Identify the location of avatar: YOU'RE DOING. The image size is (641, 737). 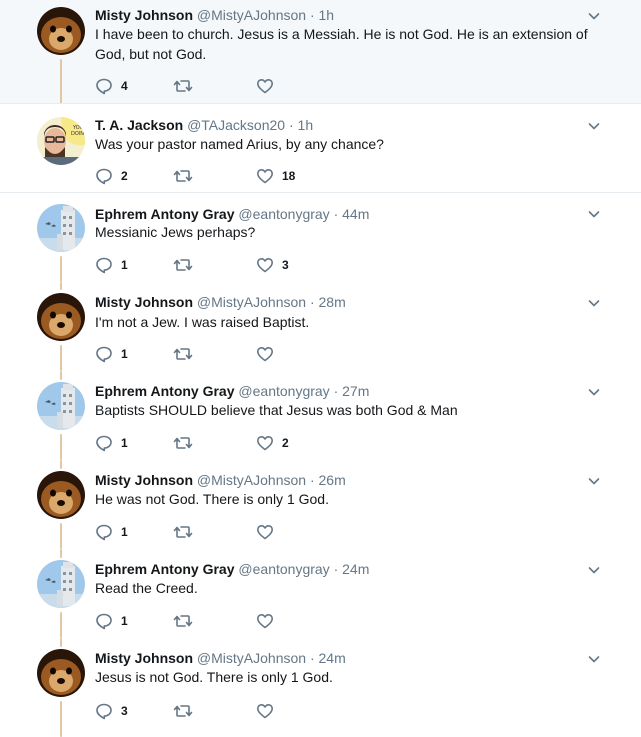
(61, 141).